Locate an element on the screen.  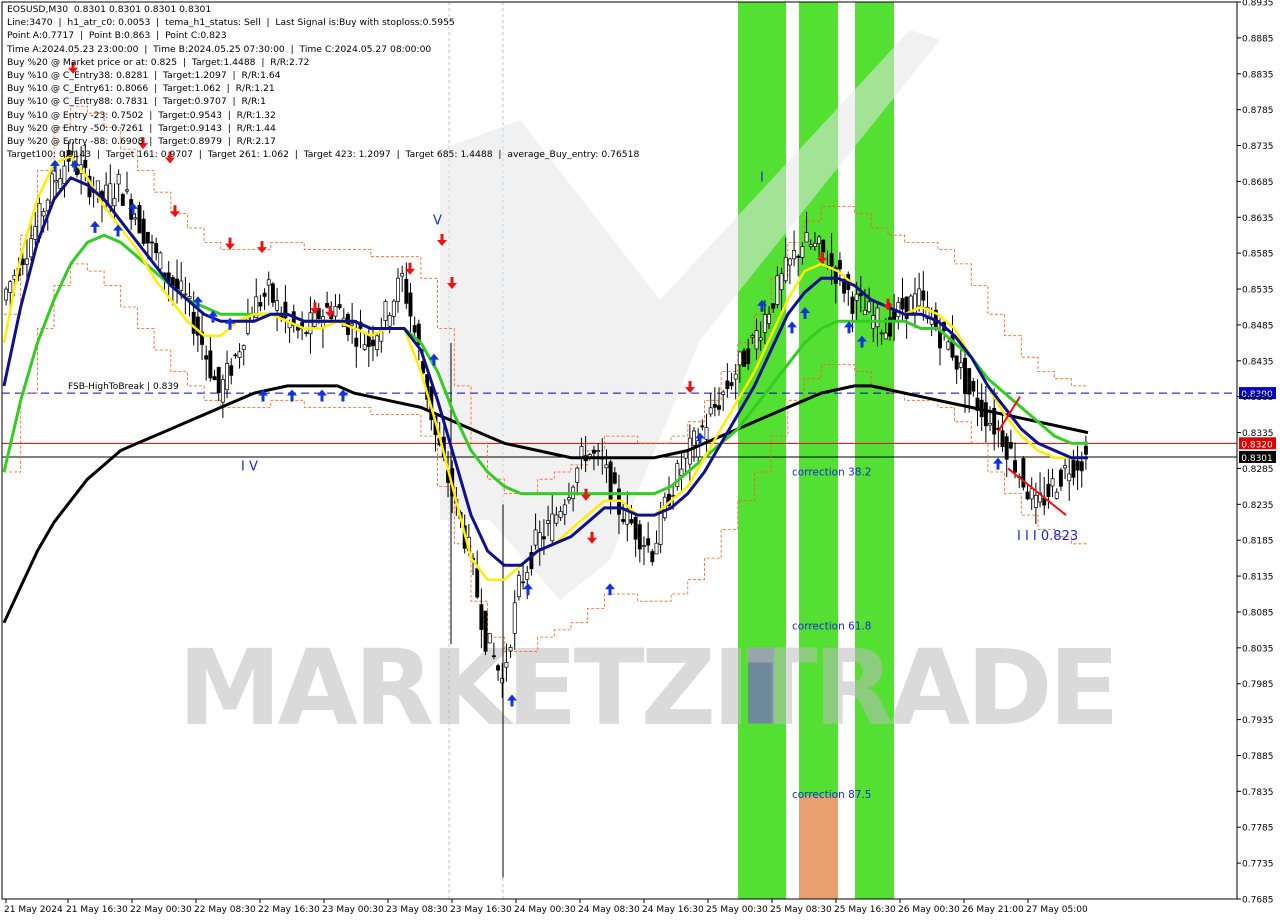
y-tick-label: 0.7685 is located at coordinates (1258, 901).